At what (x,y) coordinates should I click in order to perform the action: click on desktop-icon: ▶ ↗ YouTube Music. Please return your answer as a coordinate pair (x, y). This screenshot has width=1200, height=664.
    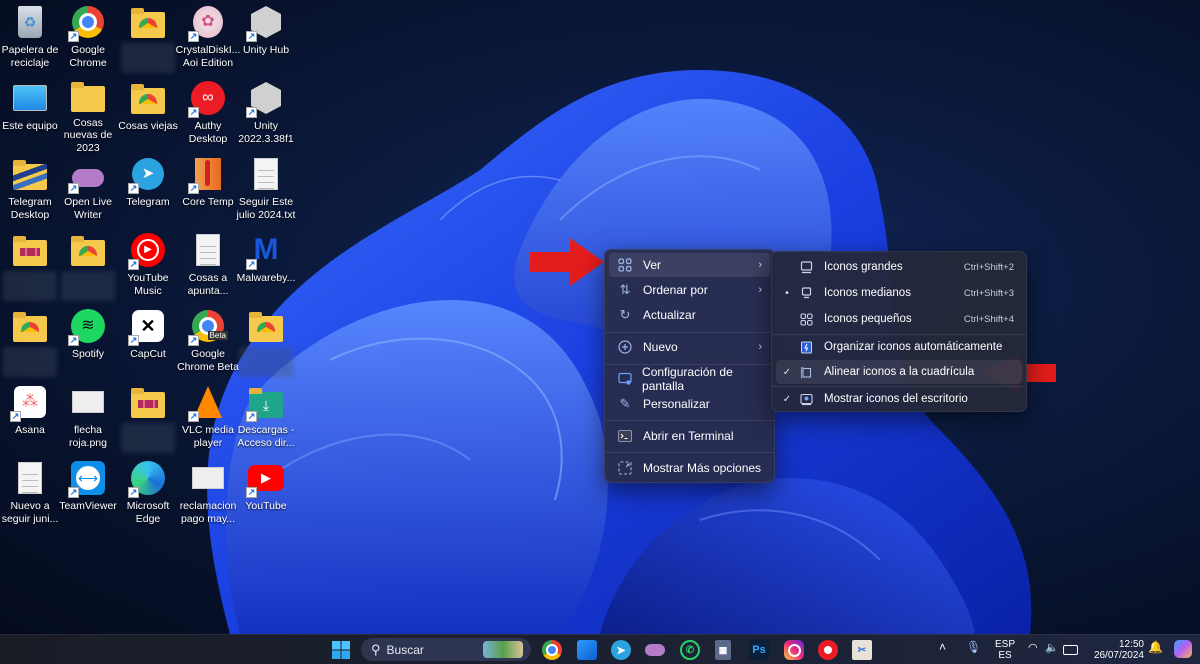
    Looking at the image, I should click on (148, 268).